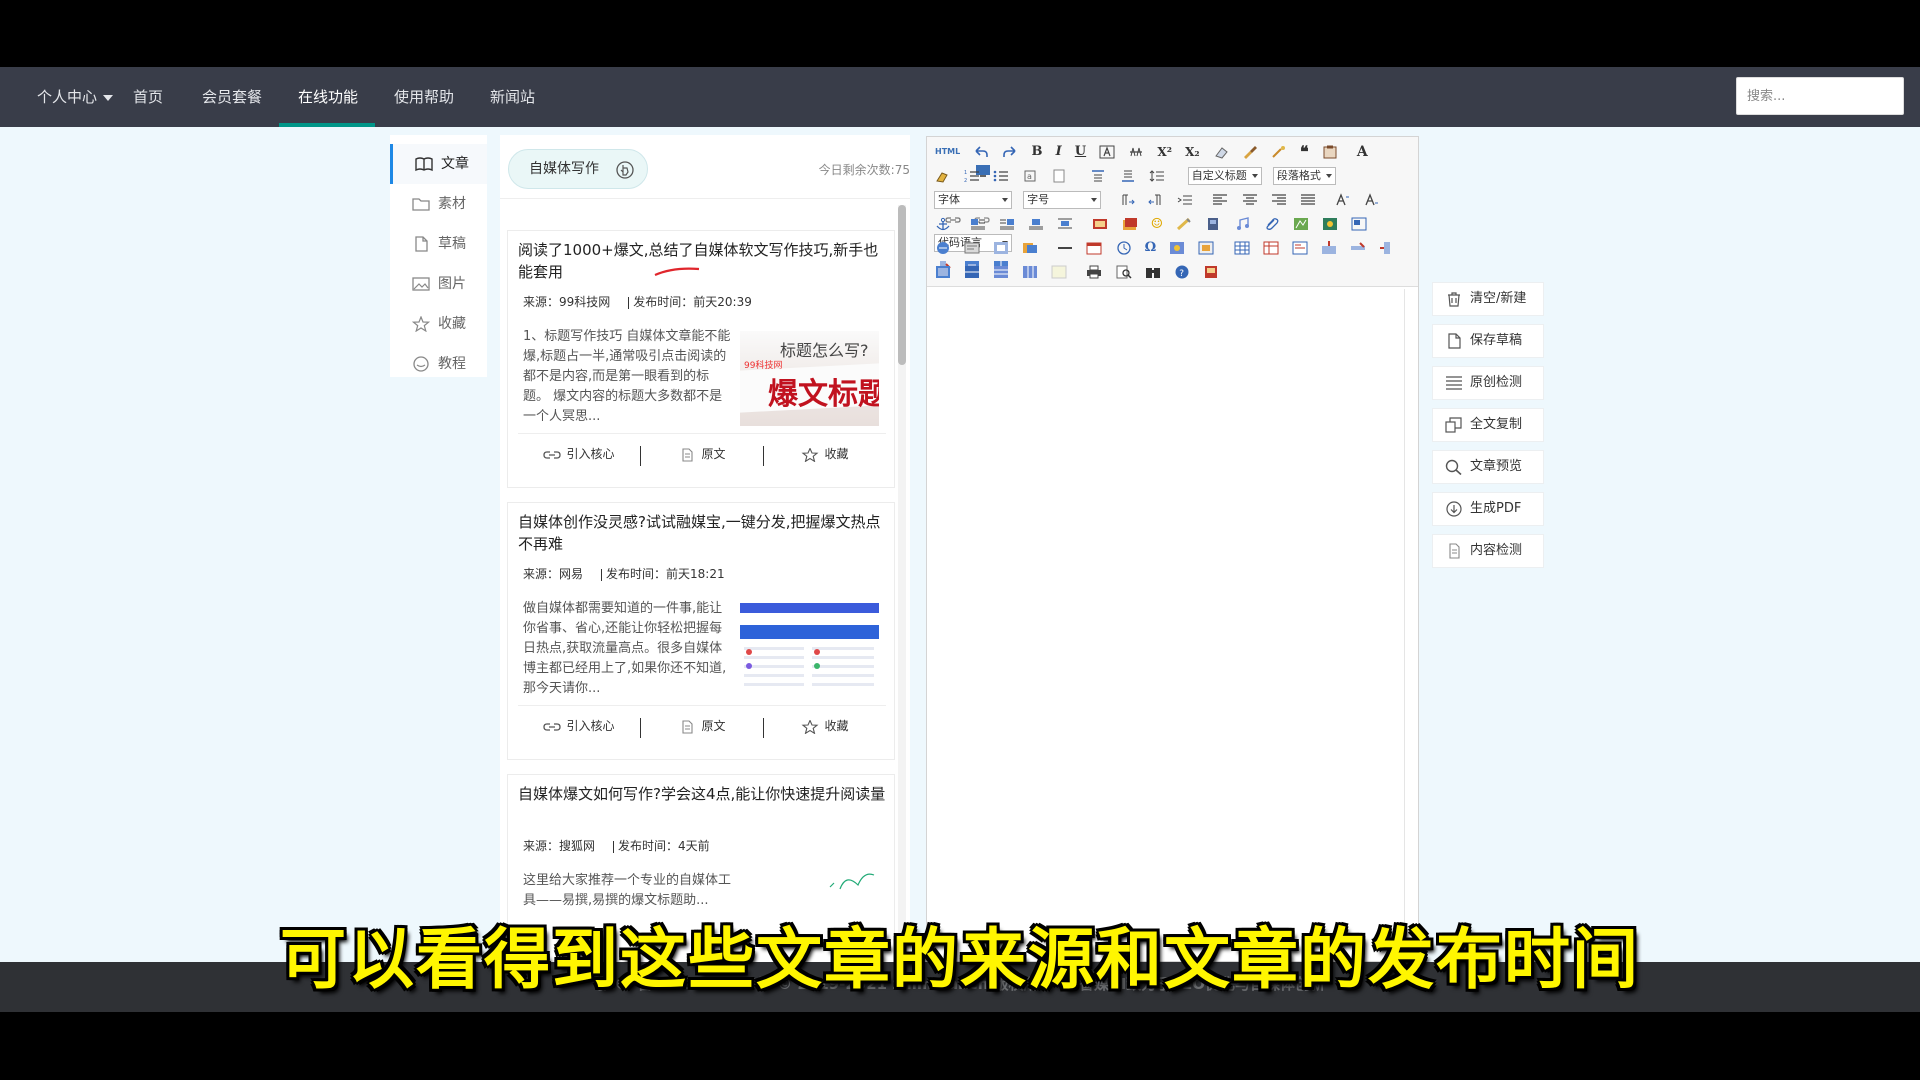 This screenshot has height=1080, width=1920. What do you see at coordinates (1065, 248) in the screenshot?
I see `horizontal-rule-icon` at bounding box center [1065, 248].